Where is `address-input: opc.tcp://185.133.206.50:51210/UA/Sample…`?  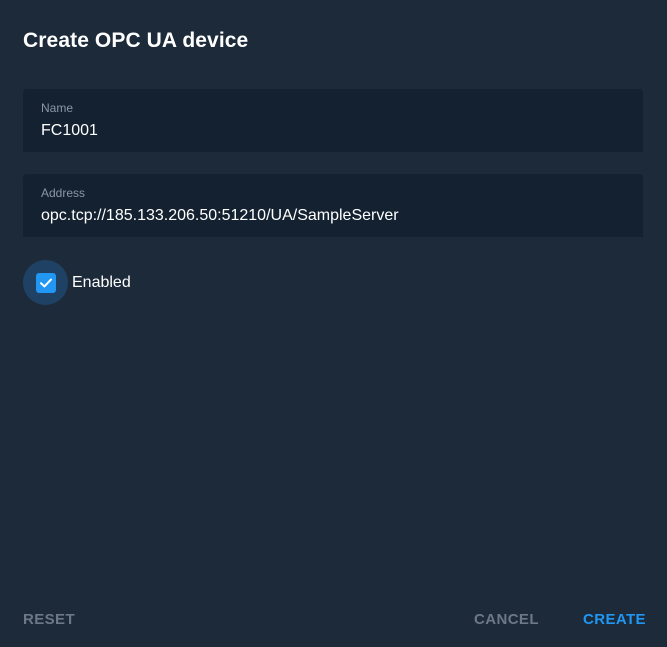 address-input: opc.tcp://185.133.206.50:51210/UA/Sample… is located at coordinates (220, 216).